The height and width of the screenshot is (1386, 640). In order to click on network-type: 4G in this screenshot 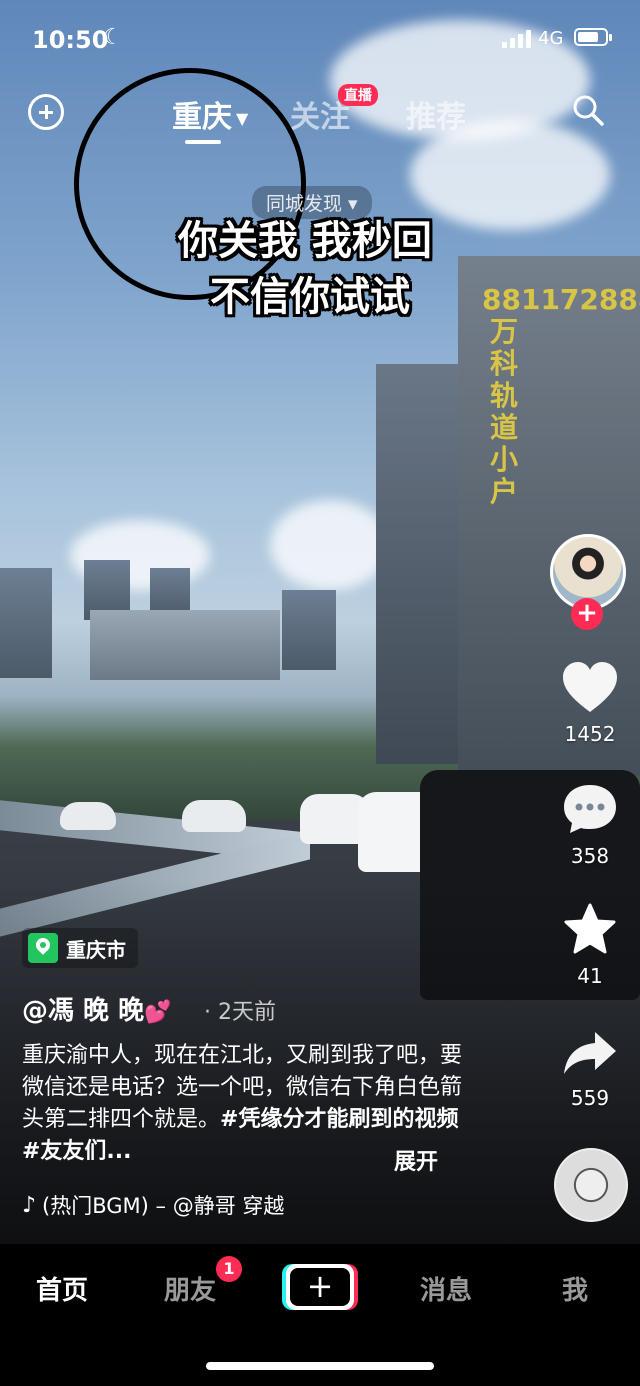, I will do `click(551, 38)`.